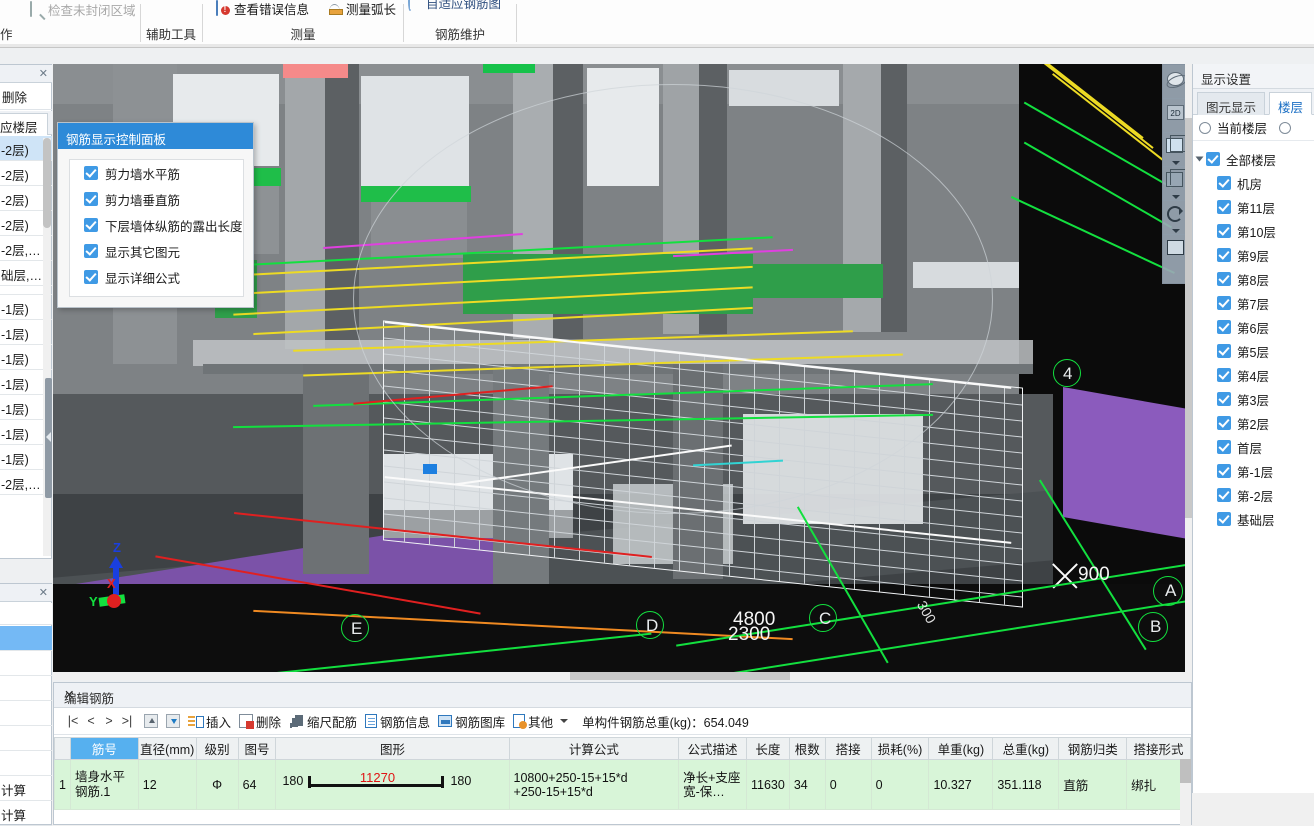 Image resolution: width=1314 pixels, height=826 pixels. Describe the element at coordinates (127, 721) in the screenshot. I see `nav-last-button: >|` at that location.